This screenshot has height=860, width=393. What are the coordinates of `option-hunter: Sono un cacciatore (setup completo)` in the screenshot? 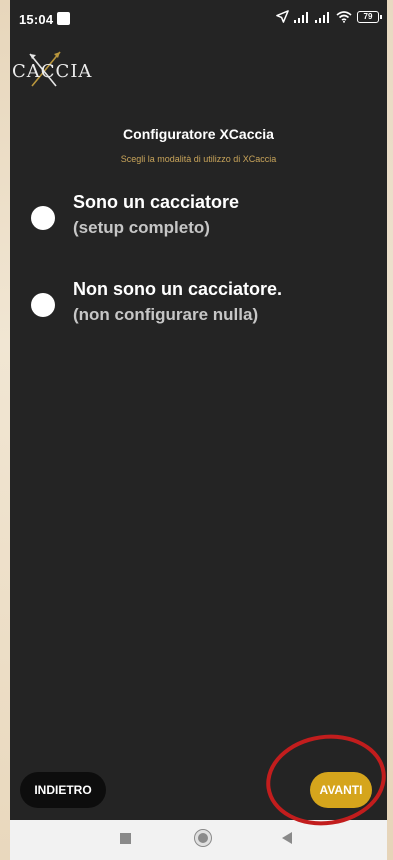 It's located at (198, 227).